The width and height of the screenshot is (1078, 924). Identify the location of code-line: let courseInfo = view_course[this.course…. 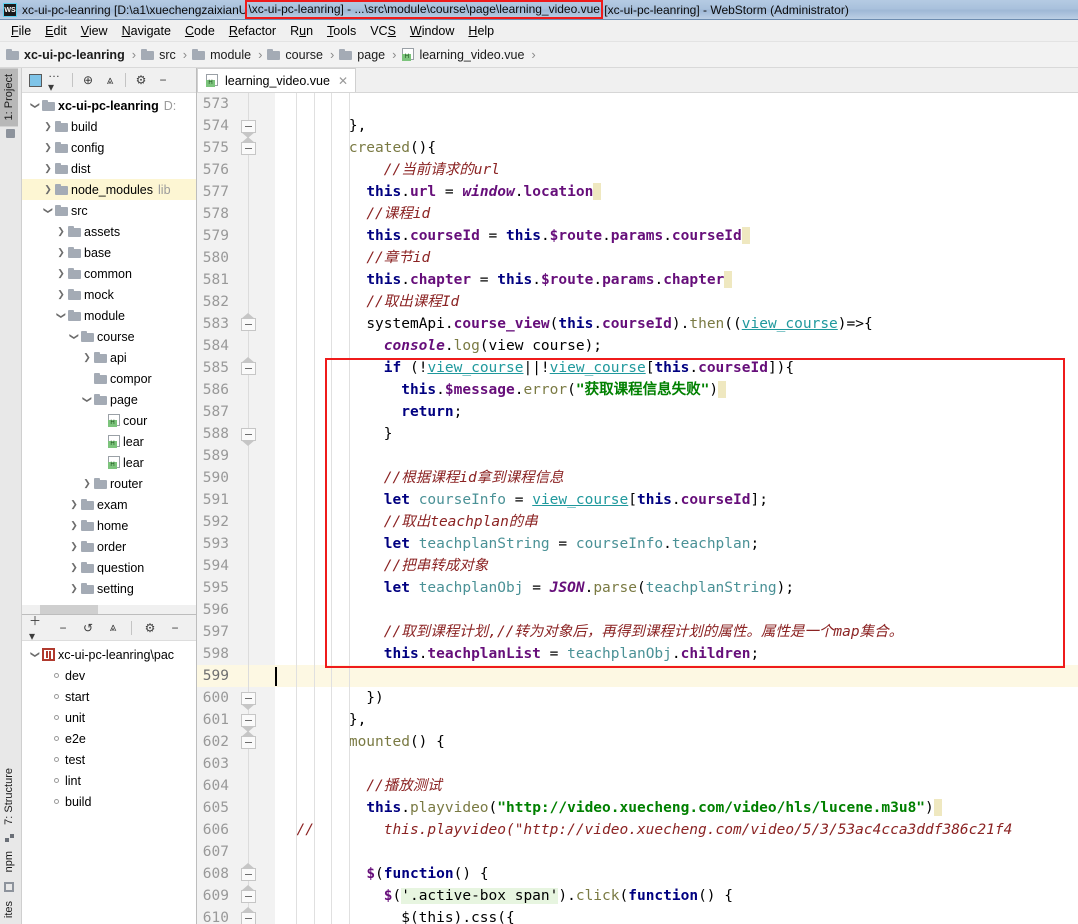
(678, 500).